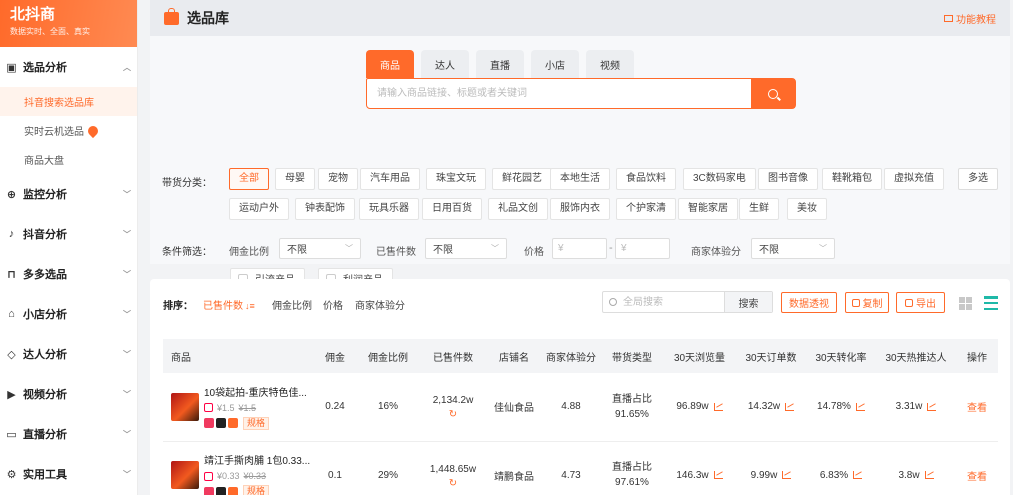  What do you see at coordinates (68, 234) in the screenshot?
I see `sidebar-group-2: ♪ 抖音分析 ﹀` at bounding box center [68, 234].